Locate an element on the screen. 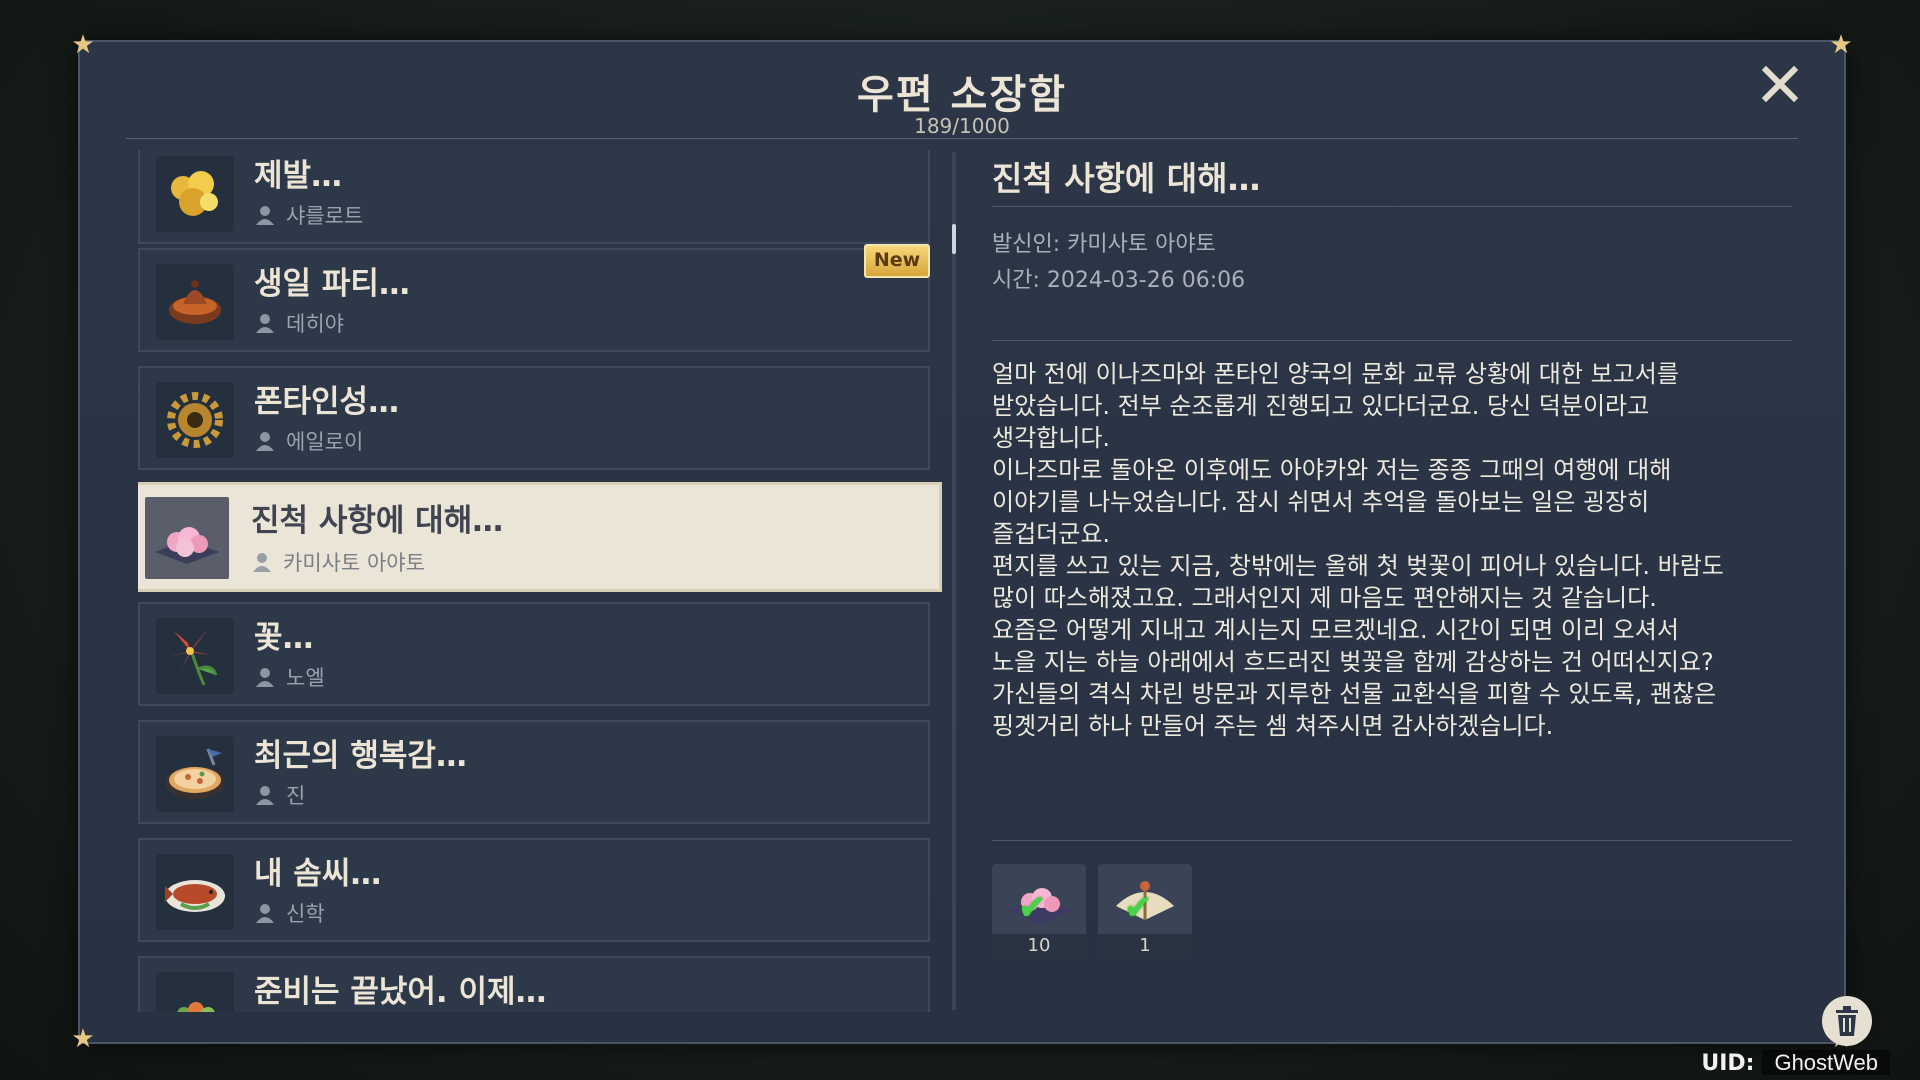  mail-item-selected: ▶ 진척 사항에 대해… 카미사토 아야토 is located at coordinates (540, 537).